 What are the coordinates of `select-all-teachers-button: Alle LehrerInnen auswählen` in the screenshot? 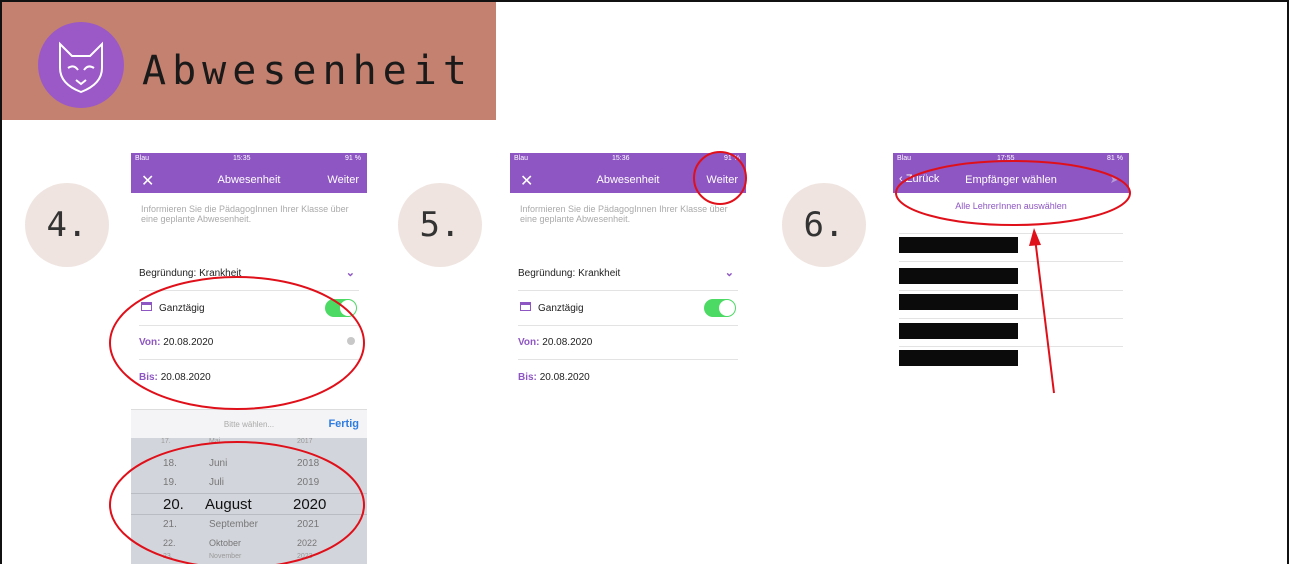 It's located at (1011, 206).